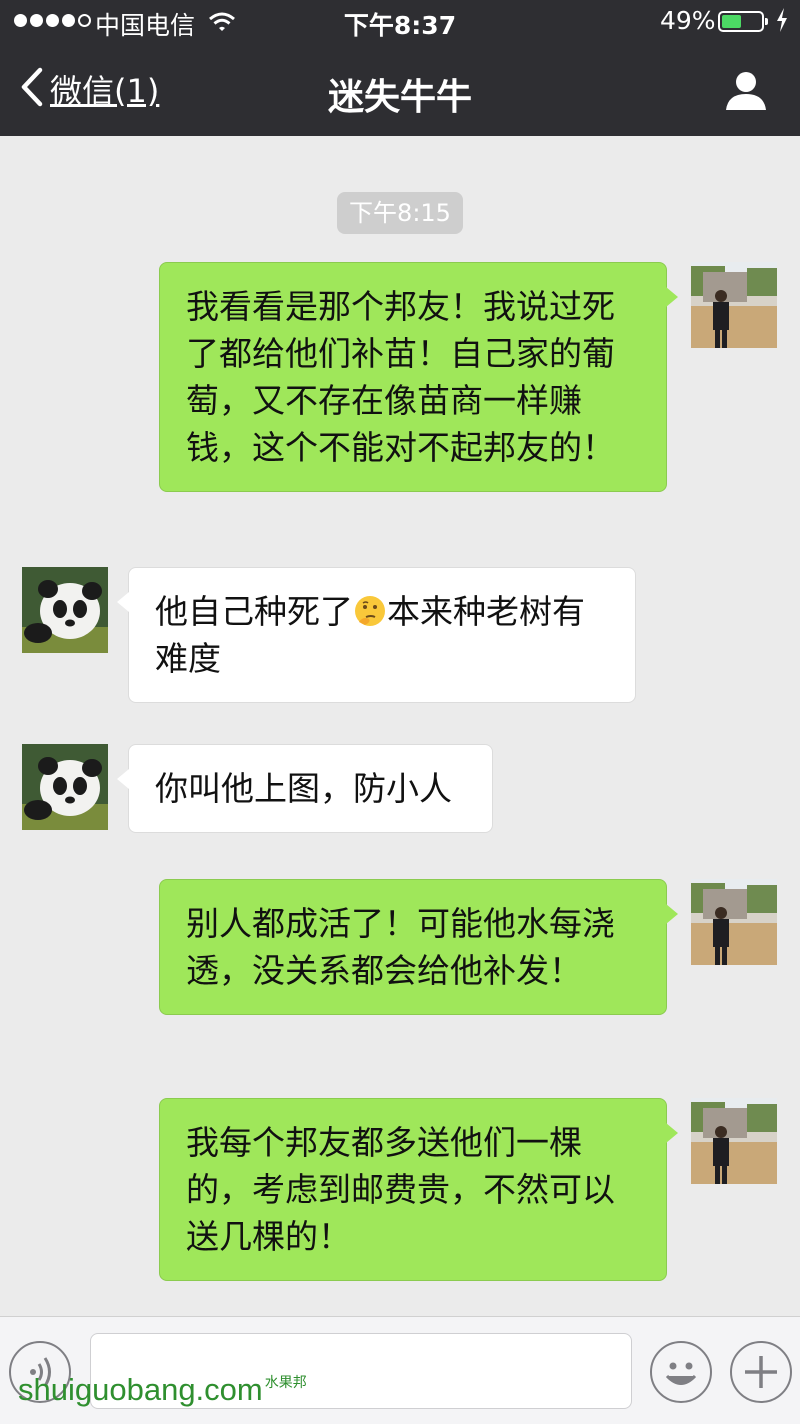 The height and width of the screenshot is (1424, 800). What do you see at coordinates (761, 1380) in the screenshot?
I see `plus-icon` at bounding box center [761, 1380].